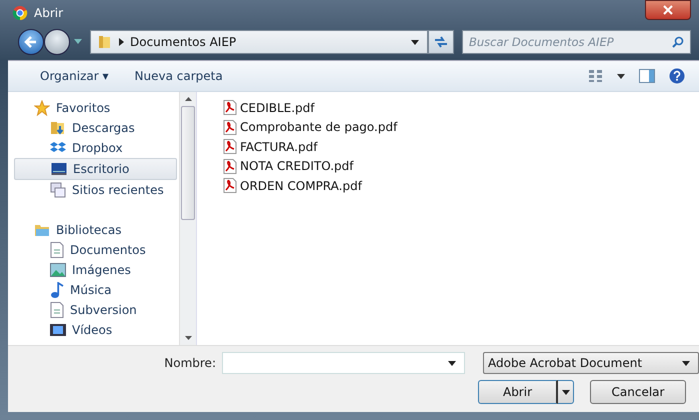  Describe the element at coordinates (188, 99) in the screenshot. I see `scroll-up-icon` at that location.